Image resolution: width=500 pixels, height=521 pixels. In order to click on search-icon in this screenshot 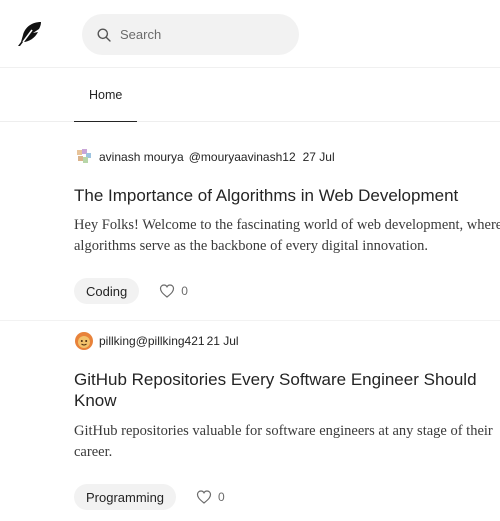, I will do `click(104, 35)`.